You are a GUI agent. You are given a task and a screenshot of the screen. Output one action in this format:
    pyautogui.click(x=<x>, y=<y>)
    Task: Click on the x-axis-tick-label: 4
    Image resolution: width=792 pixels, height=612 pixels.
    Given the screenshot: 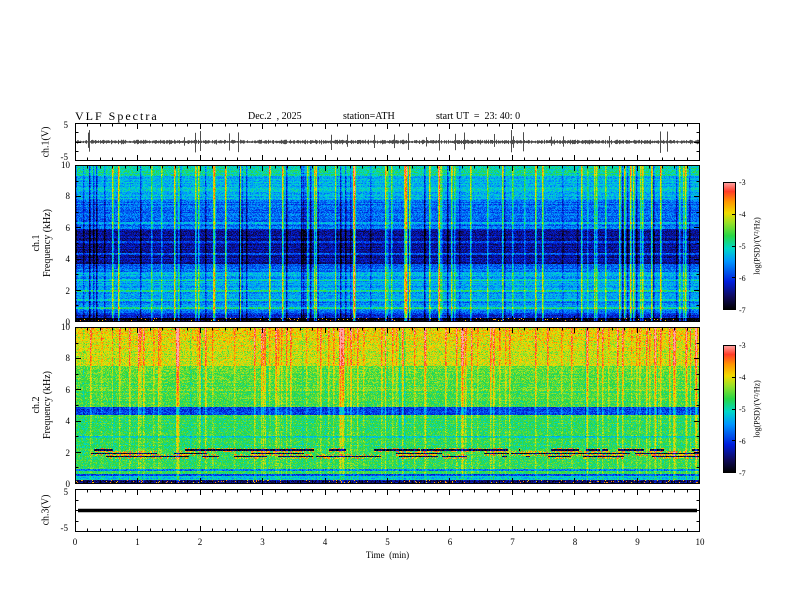 What is the action you would take?
    pyautogui.click(x=325, y=542)
    